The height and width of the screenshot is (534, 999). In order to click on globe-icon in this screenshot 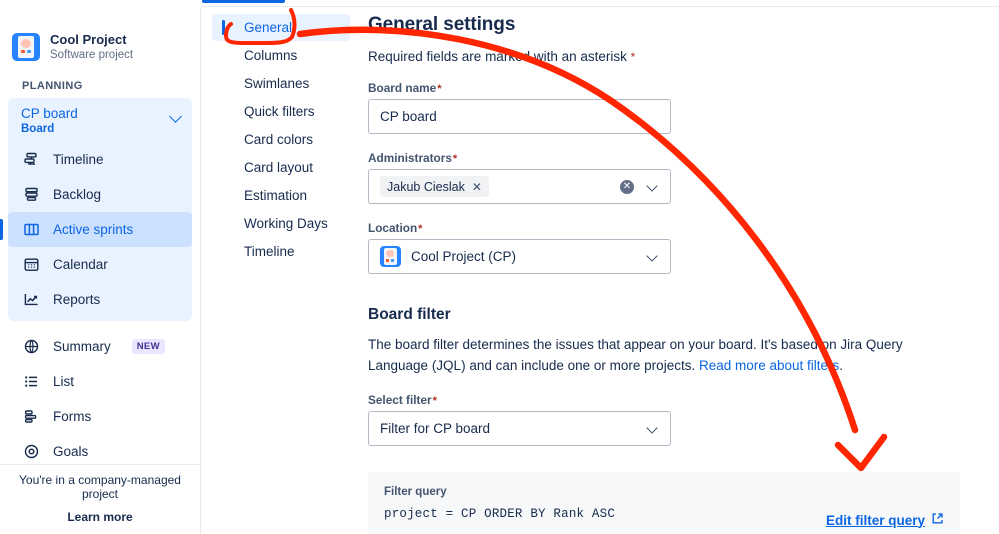, I will do `click(31, 347)`.